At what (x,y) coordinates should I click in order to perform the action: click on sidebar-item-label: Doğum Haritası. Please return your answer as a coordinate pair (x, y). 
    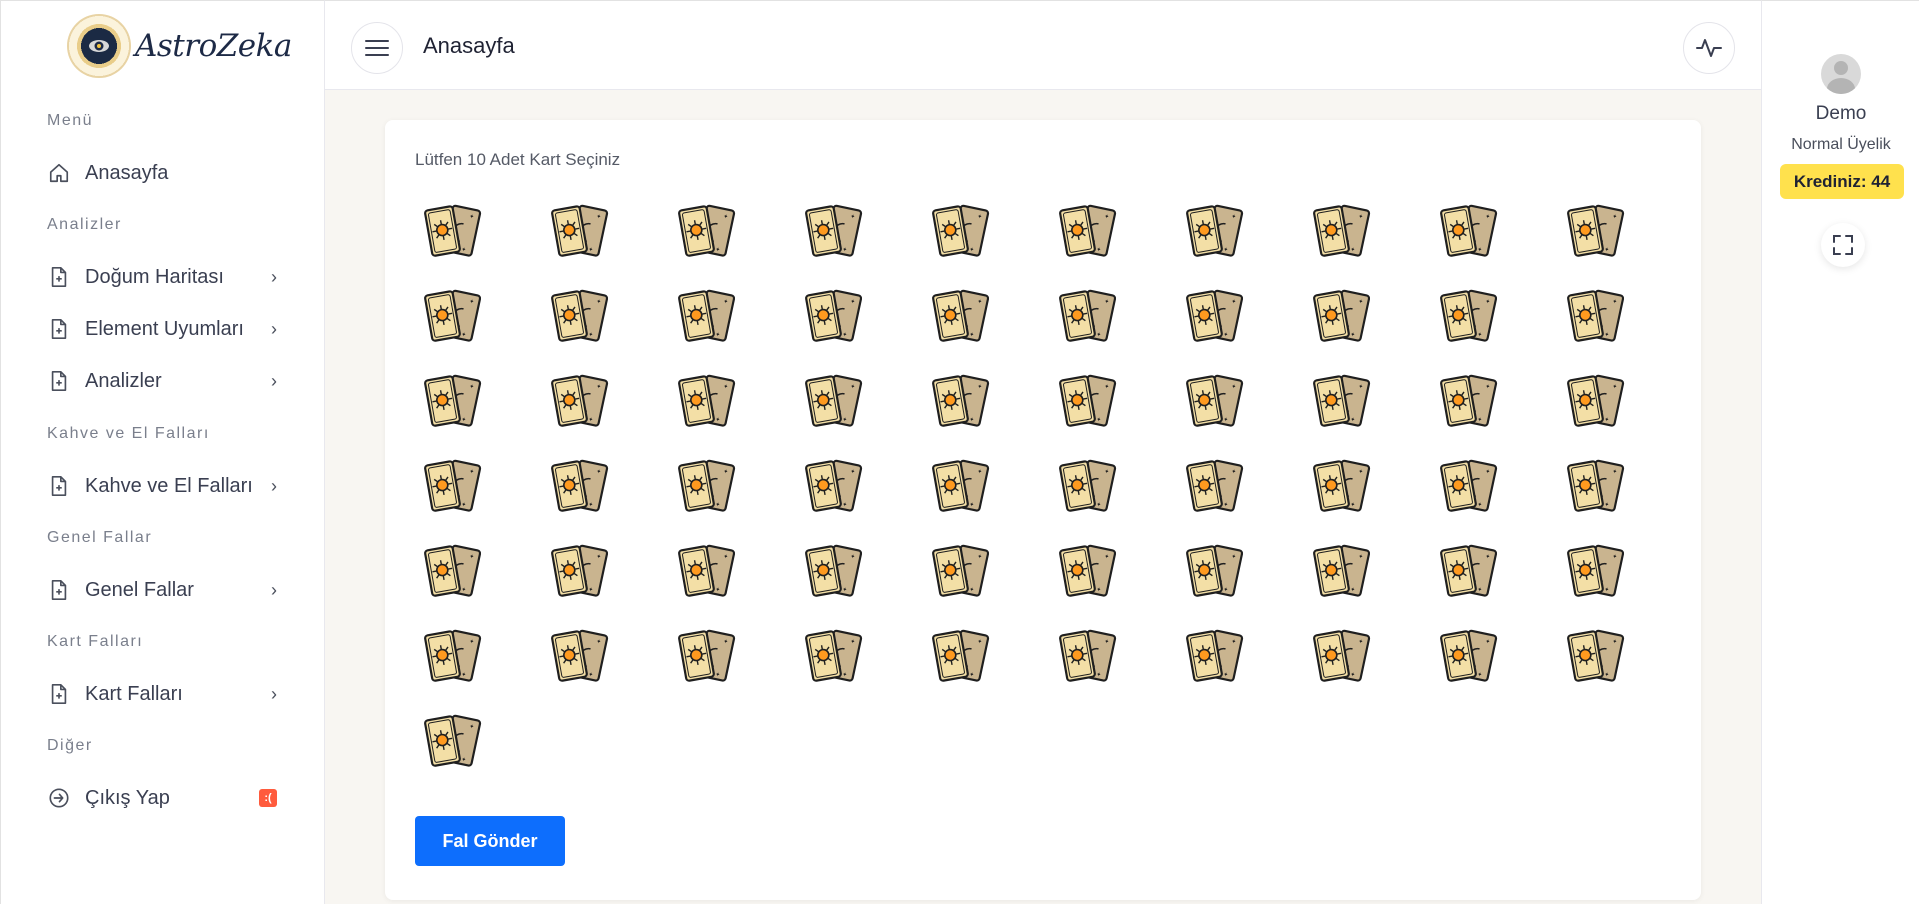
    Looking at the image, I should click on (154, 276).